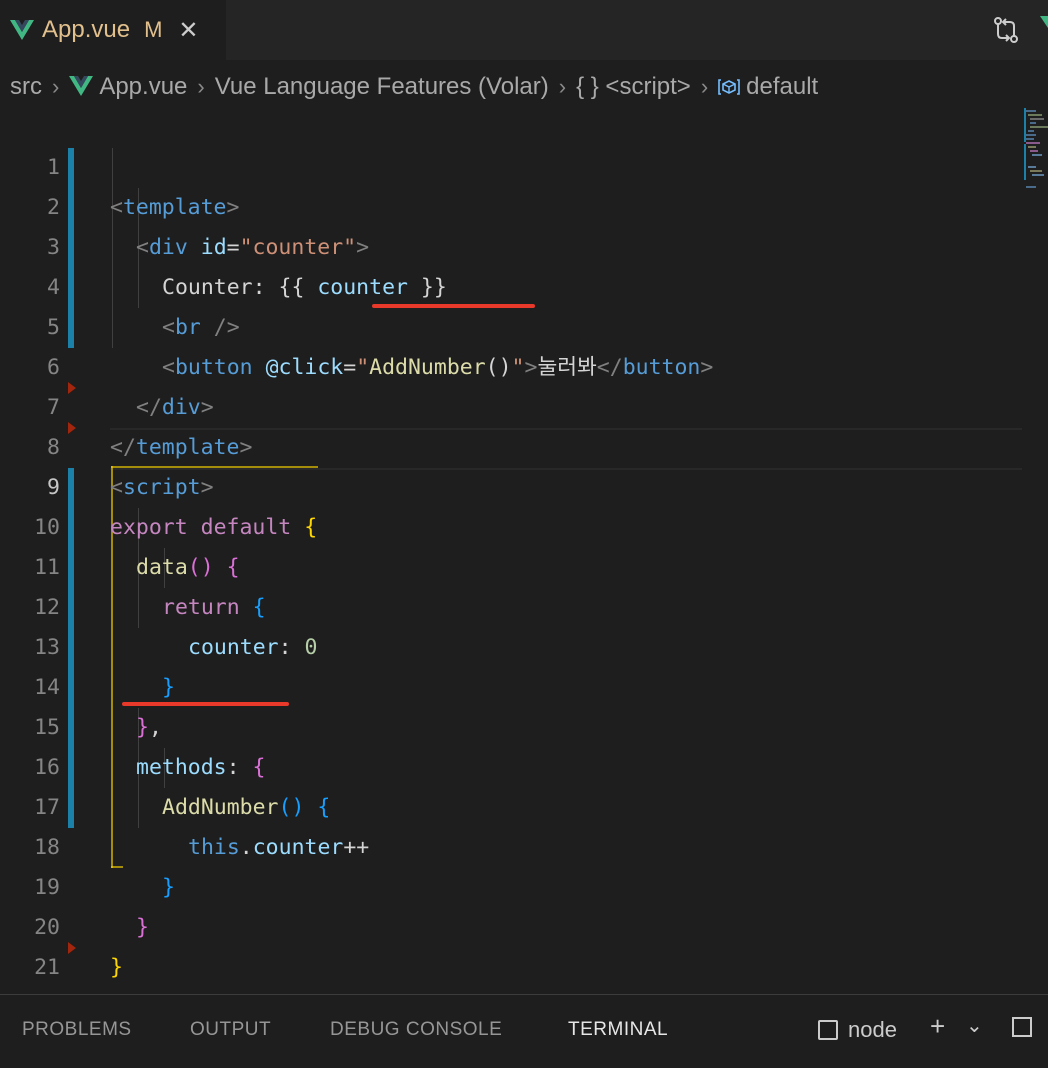 The width and height of the screenshot is (1048, 1068). I want to click on close-icon: ✕, so click(188, 30).